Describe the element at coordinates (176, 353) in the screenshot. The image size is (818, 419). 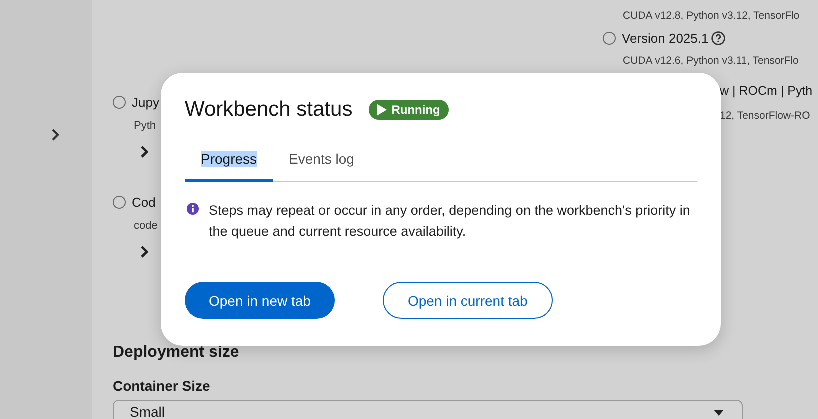
I see `section-title: Deployment size` at that location.